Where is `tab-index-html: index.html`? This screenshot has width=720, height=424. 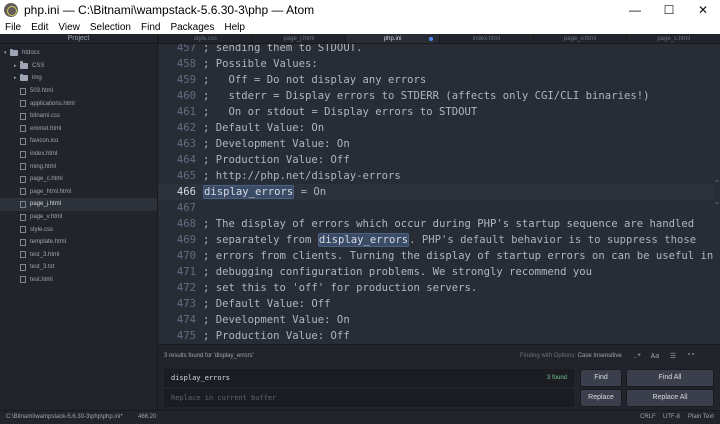 tab-index-html: index.html is located at coordinates (486, 38).